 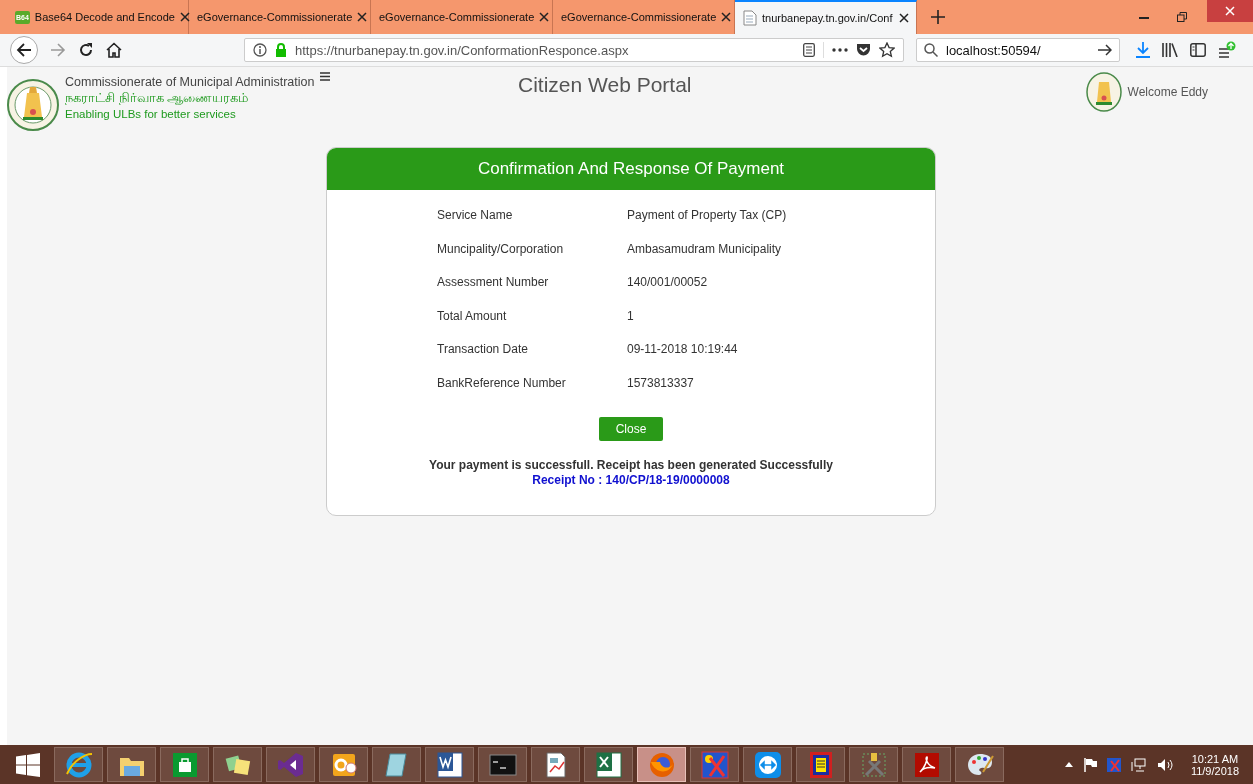 What do you see at coordinates (151, 114) in the screenshot?
I see `tagline: Enabling ULBs for better services` at bounding box center [151, 114].